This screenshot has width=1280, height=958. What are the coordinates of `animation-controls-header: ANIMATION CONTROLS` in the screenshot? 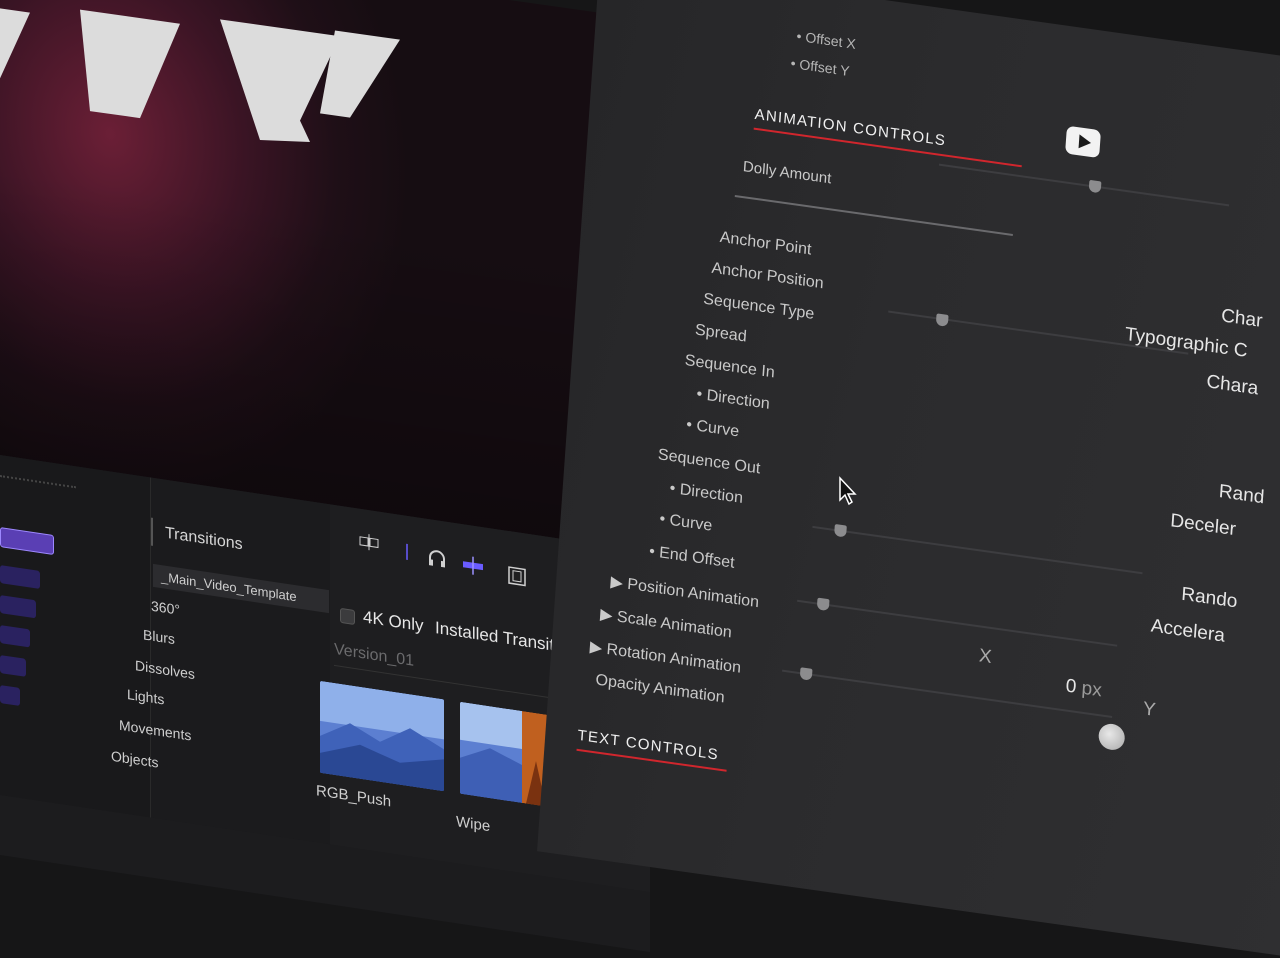 It's located at (888, 136).